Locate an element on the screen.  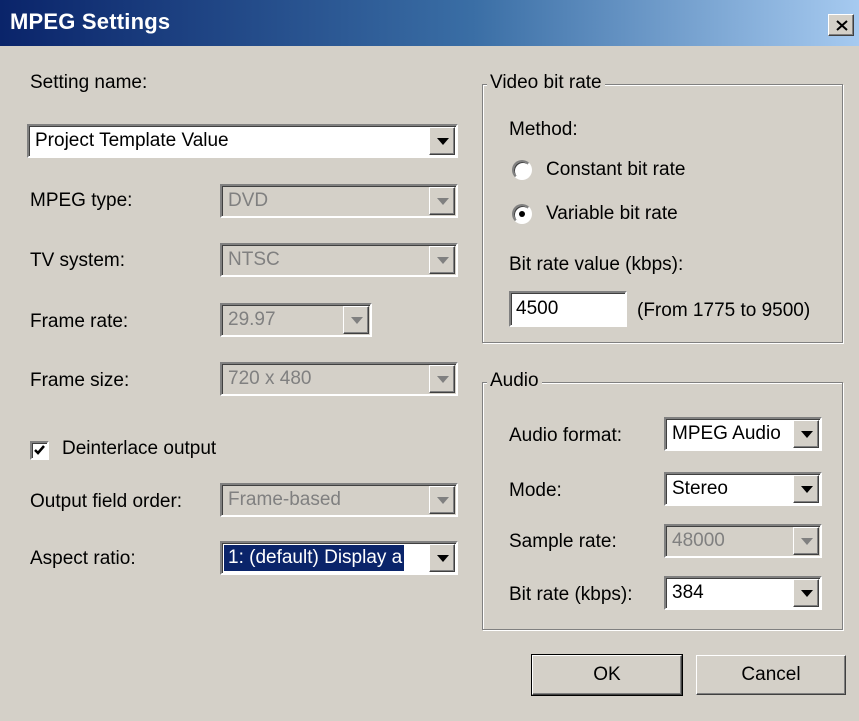
bitrate-value-input: 4500 is located at coordinates (568, 309).